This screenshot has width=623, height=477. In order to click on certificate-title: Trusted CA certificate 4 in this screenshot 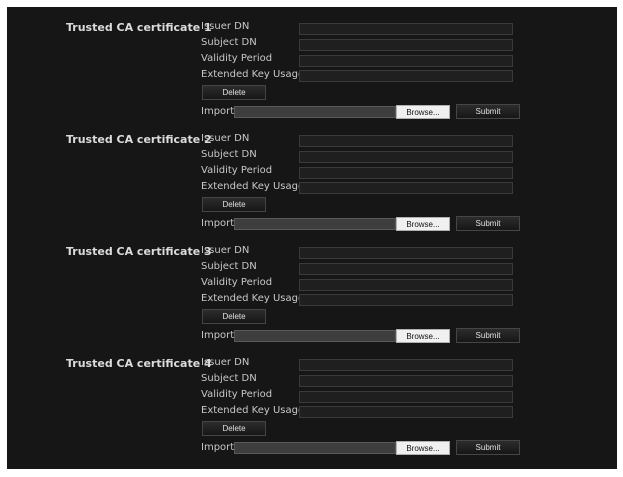, I will do `click(139, 363)`.